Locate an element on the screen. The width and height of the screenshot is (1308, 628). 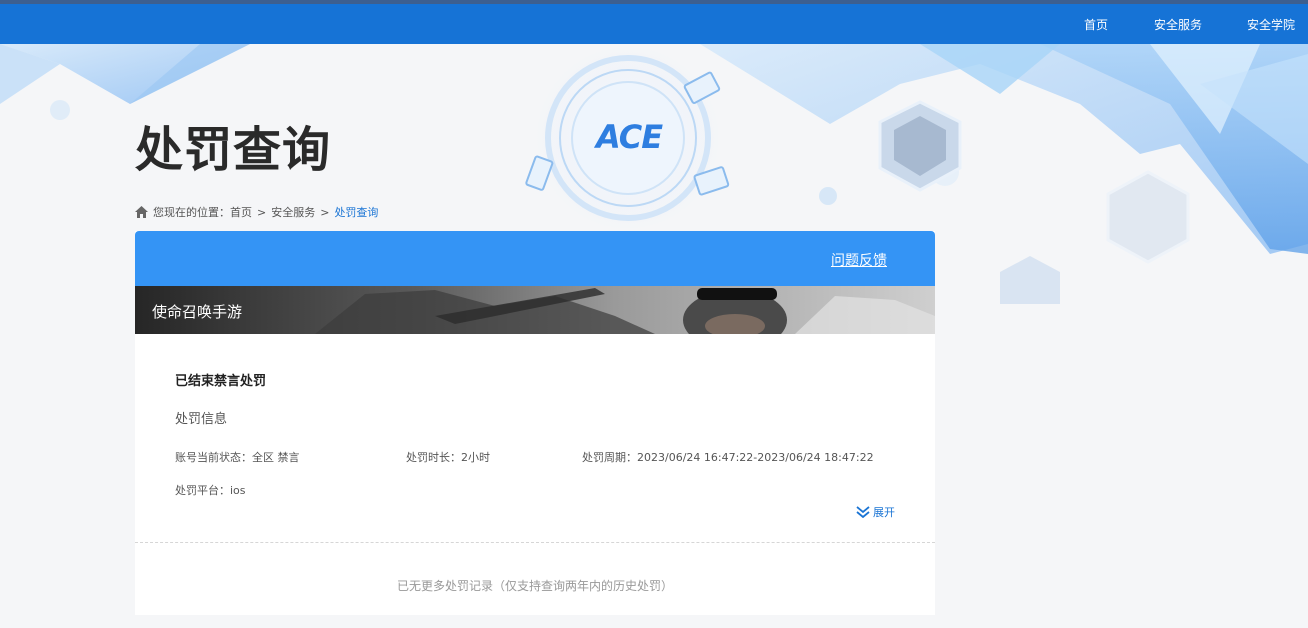
home-icon is located at coordinates (141, 212).